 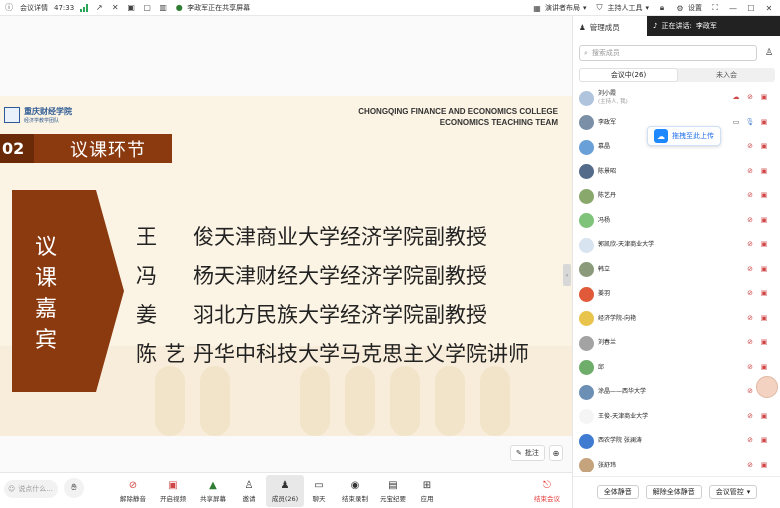 What do you see at coordinates (676, 417) in the screenshot?
I see `member-row: 王俊-天津商业大学 ⊘ ▣` at bounding box center [676, 417].